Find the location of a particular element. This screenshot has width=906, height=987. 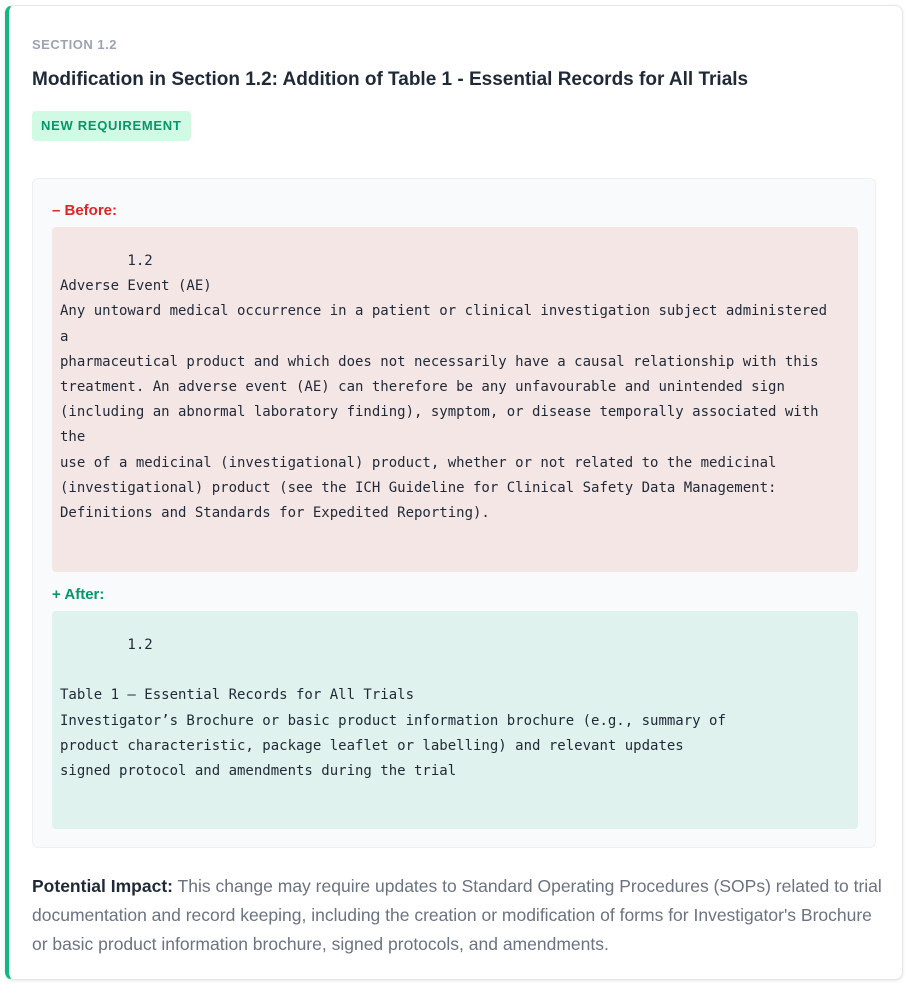

potential-impact-label: Potential Impact: is located at coordinates (102, 886).